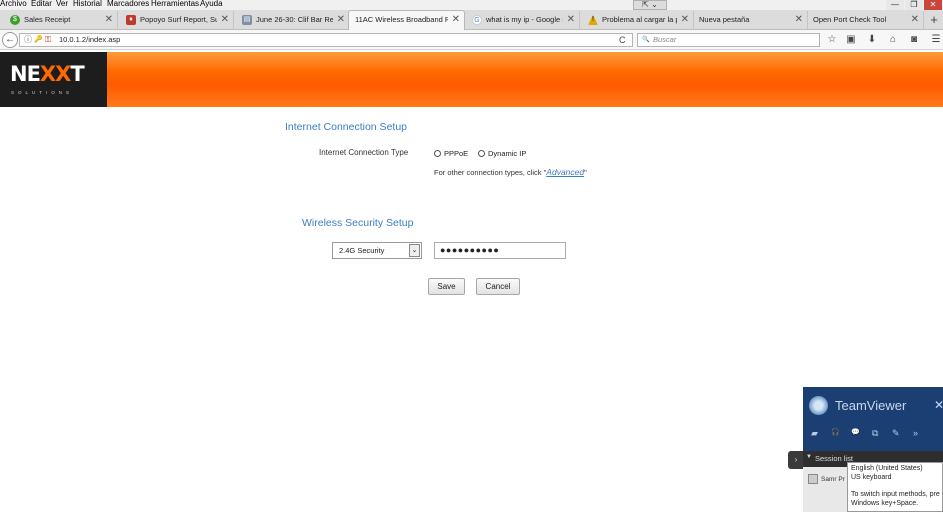 This screenshot has width=943, height=512. Describe the element at coordinates (401, 19) in the screenshot. I see `tab-label: 11AC Wireless Broadband Ro` at that location.